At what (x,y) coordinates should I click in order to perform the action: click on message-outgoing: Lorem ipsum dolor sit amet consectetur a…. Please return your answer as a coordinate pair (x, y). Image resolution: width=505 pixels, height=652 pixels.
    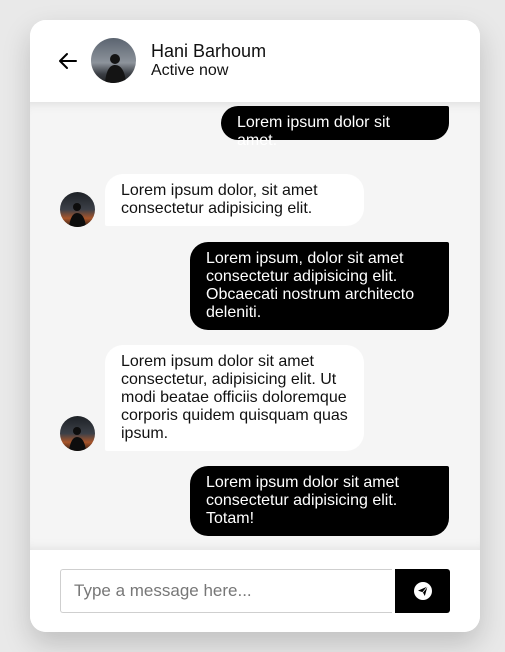
    Looking at the image, I should click on (319, 501).